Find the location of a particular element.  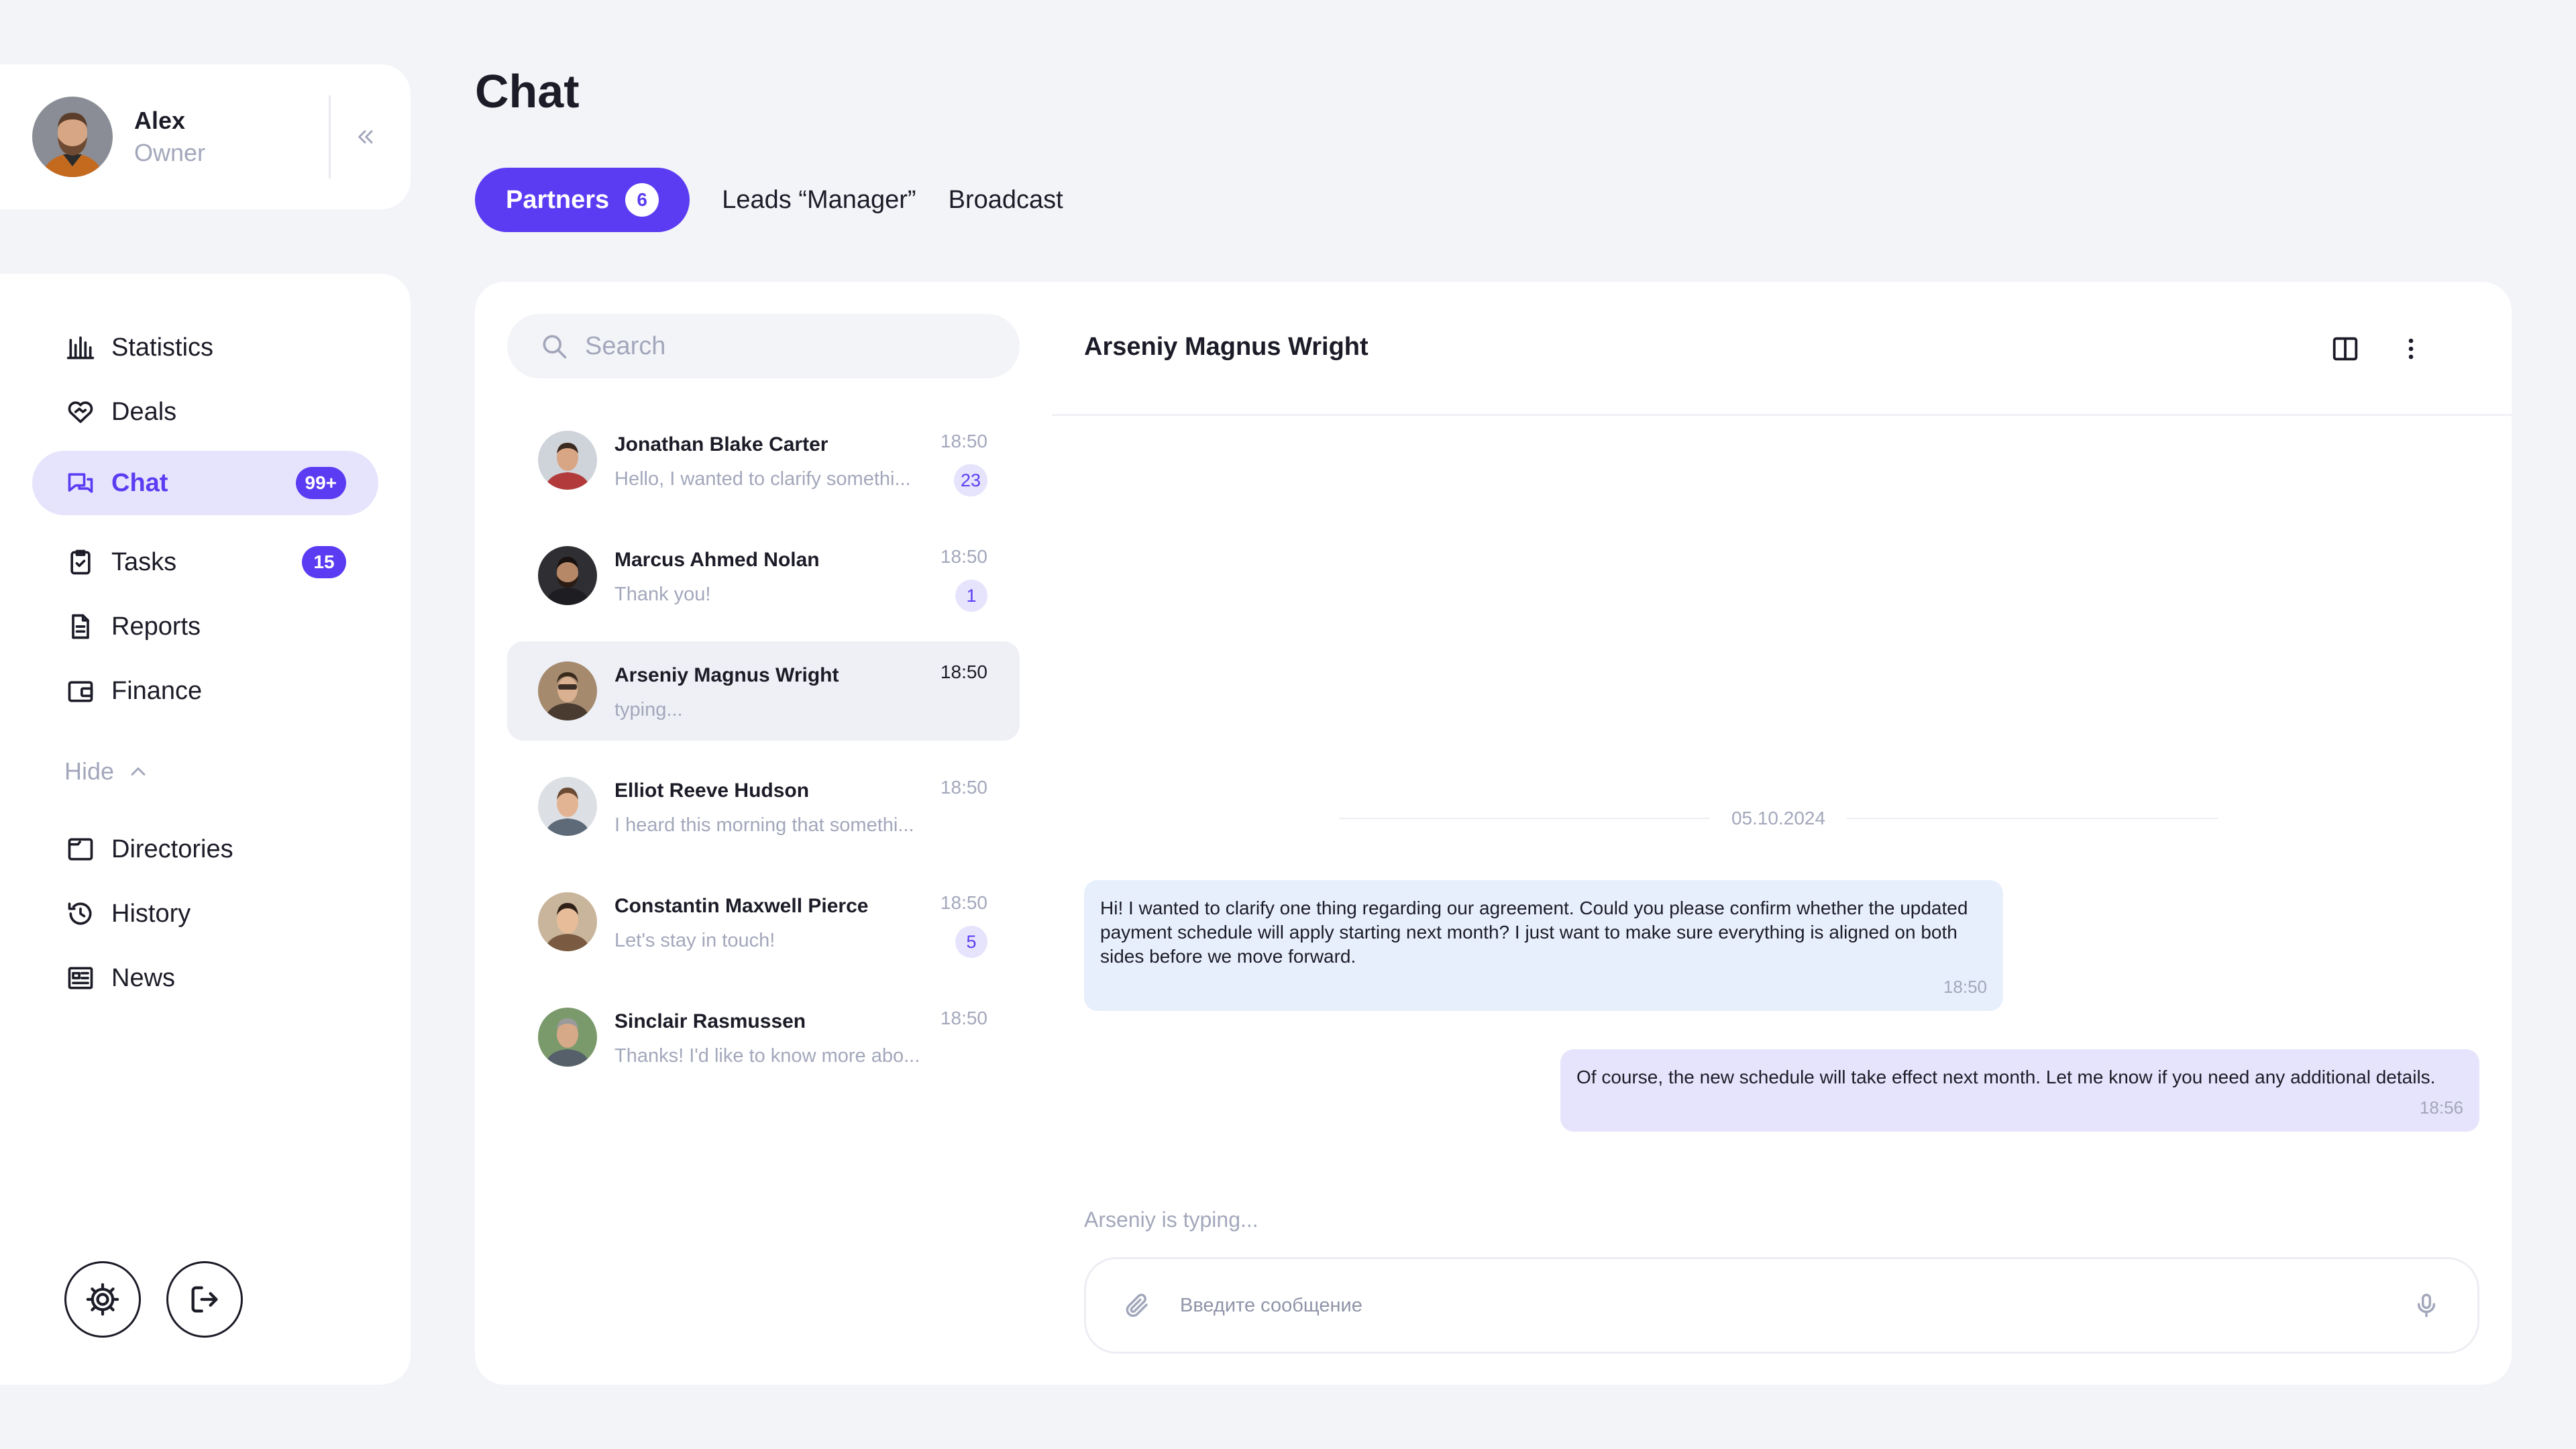

contact-name: Jonathan Blake Carter is located at coordinates (721, 444).